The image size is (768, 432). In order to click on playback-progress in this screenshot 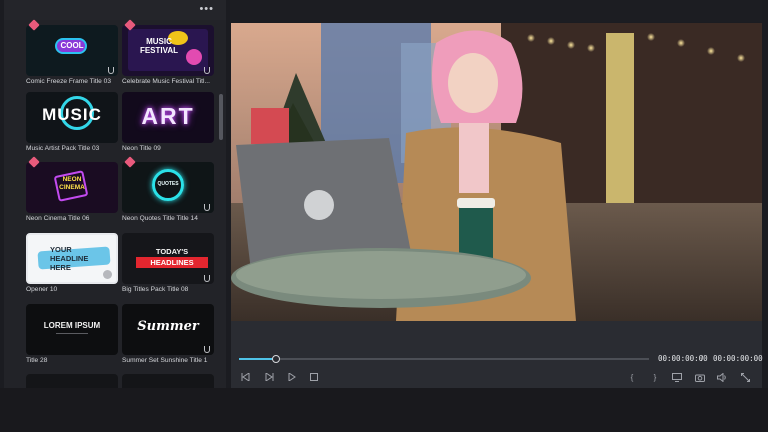, I will do `click(444, 359)`.